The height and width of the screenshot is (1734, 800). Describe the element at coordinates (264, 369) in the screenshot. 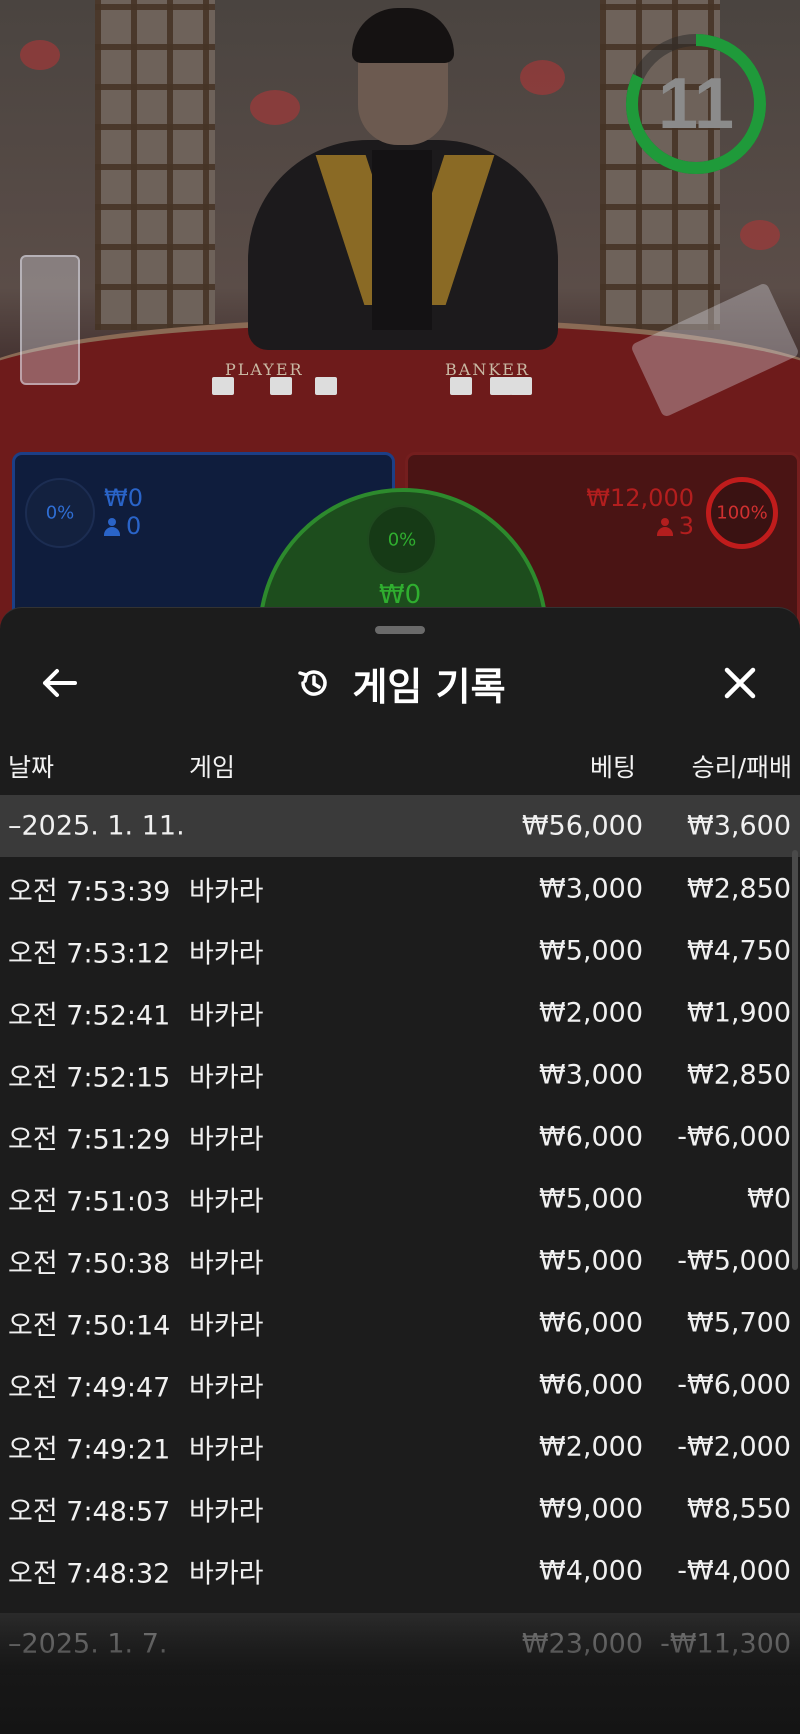

I see `table-label-player: PLAYER` at that location.